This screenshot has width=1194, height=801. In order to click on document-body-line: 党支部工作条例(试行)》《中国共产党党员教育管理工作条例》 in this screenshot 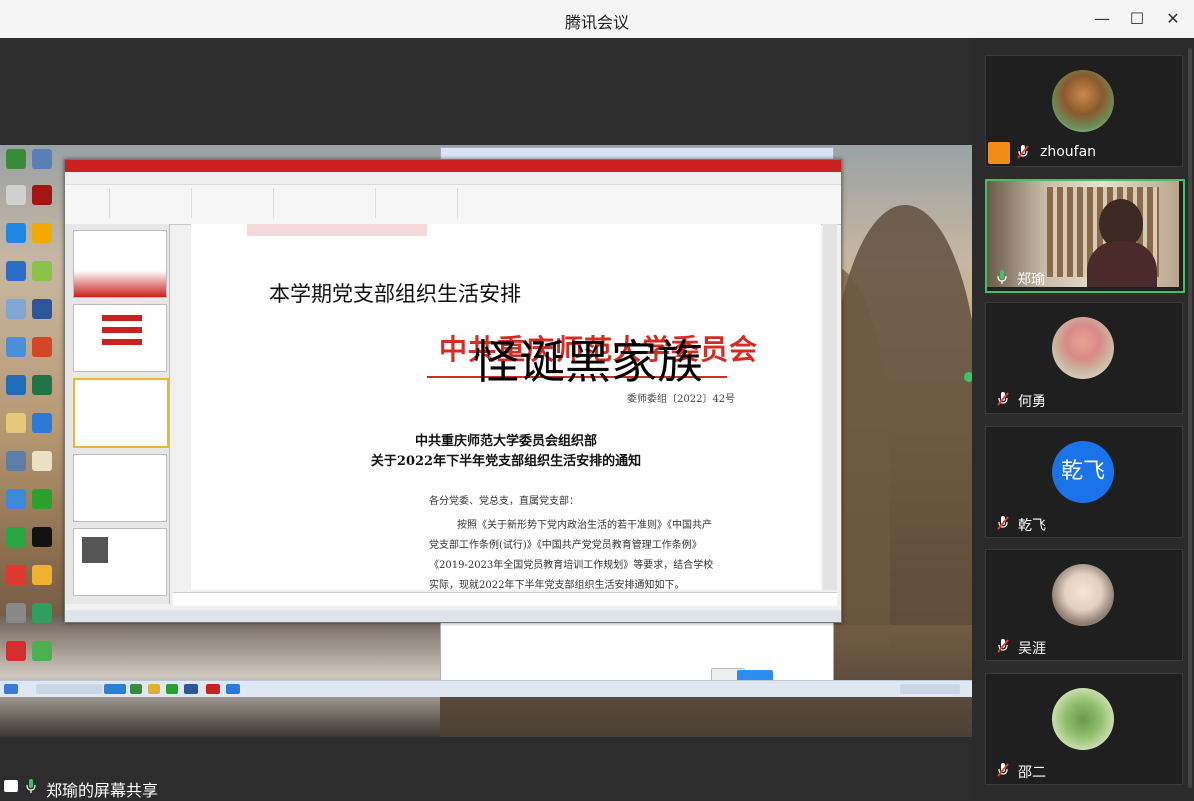, I will do `click(565, 545)`.